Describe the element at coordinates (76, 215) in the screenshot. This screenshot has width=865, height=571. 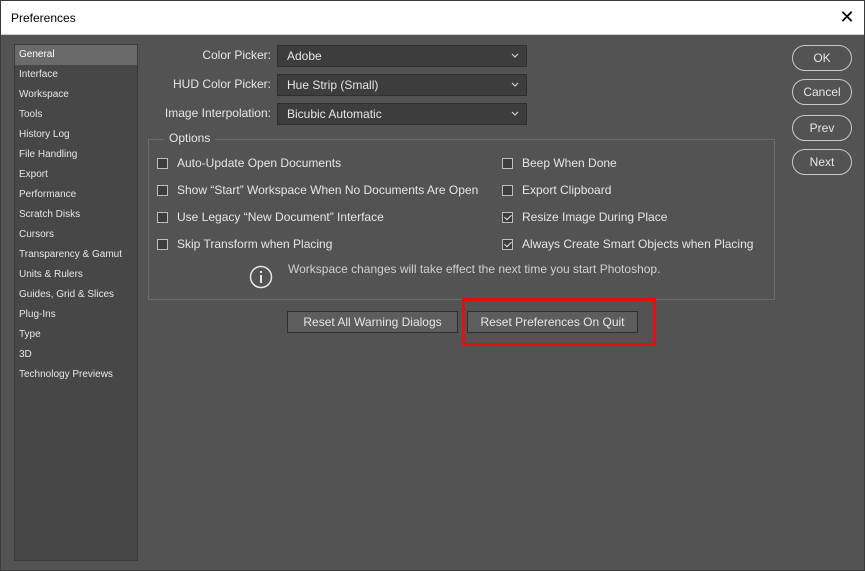
I see `sidebar-item-scratch-disks: Scratch Disks` at that location.